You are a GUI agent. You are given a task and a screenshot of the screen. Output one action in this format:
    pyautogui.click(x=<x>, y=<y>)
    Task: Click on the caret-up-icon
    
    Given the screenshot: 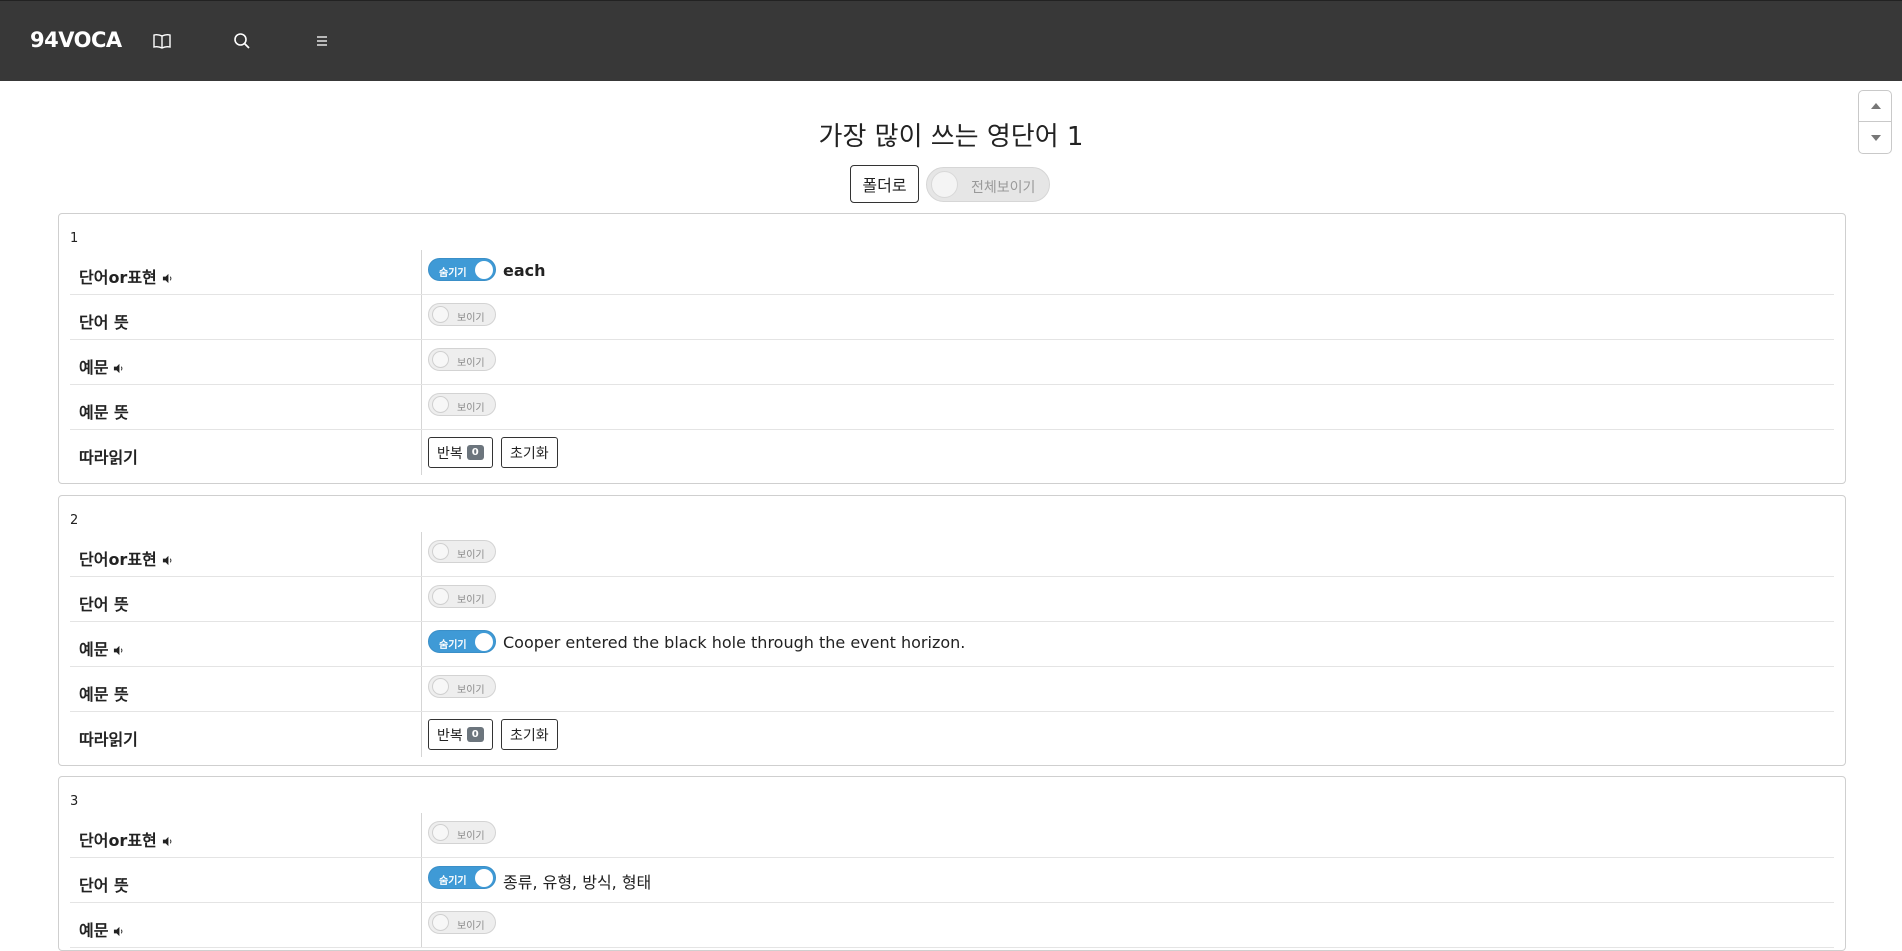 What is the action you would take?
    pyautogui.click(x=1876, y=106)
    